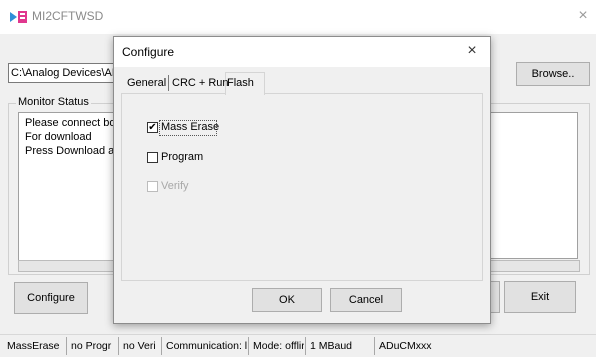 The height and width of the screenshot is (357, 596). What do you see at coordinates (472, 51) in the screenshot?
I see `dialog-close-icon: ×` at bounding box center [472, 51].